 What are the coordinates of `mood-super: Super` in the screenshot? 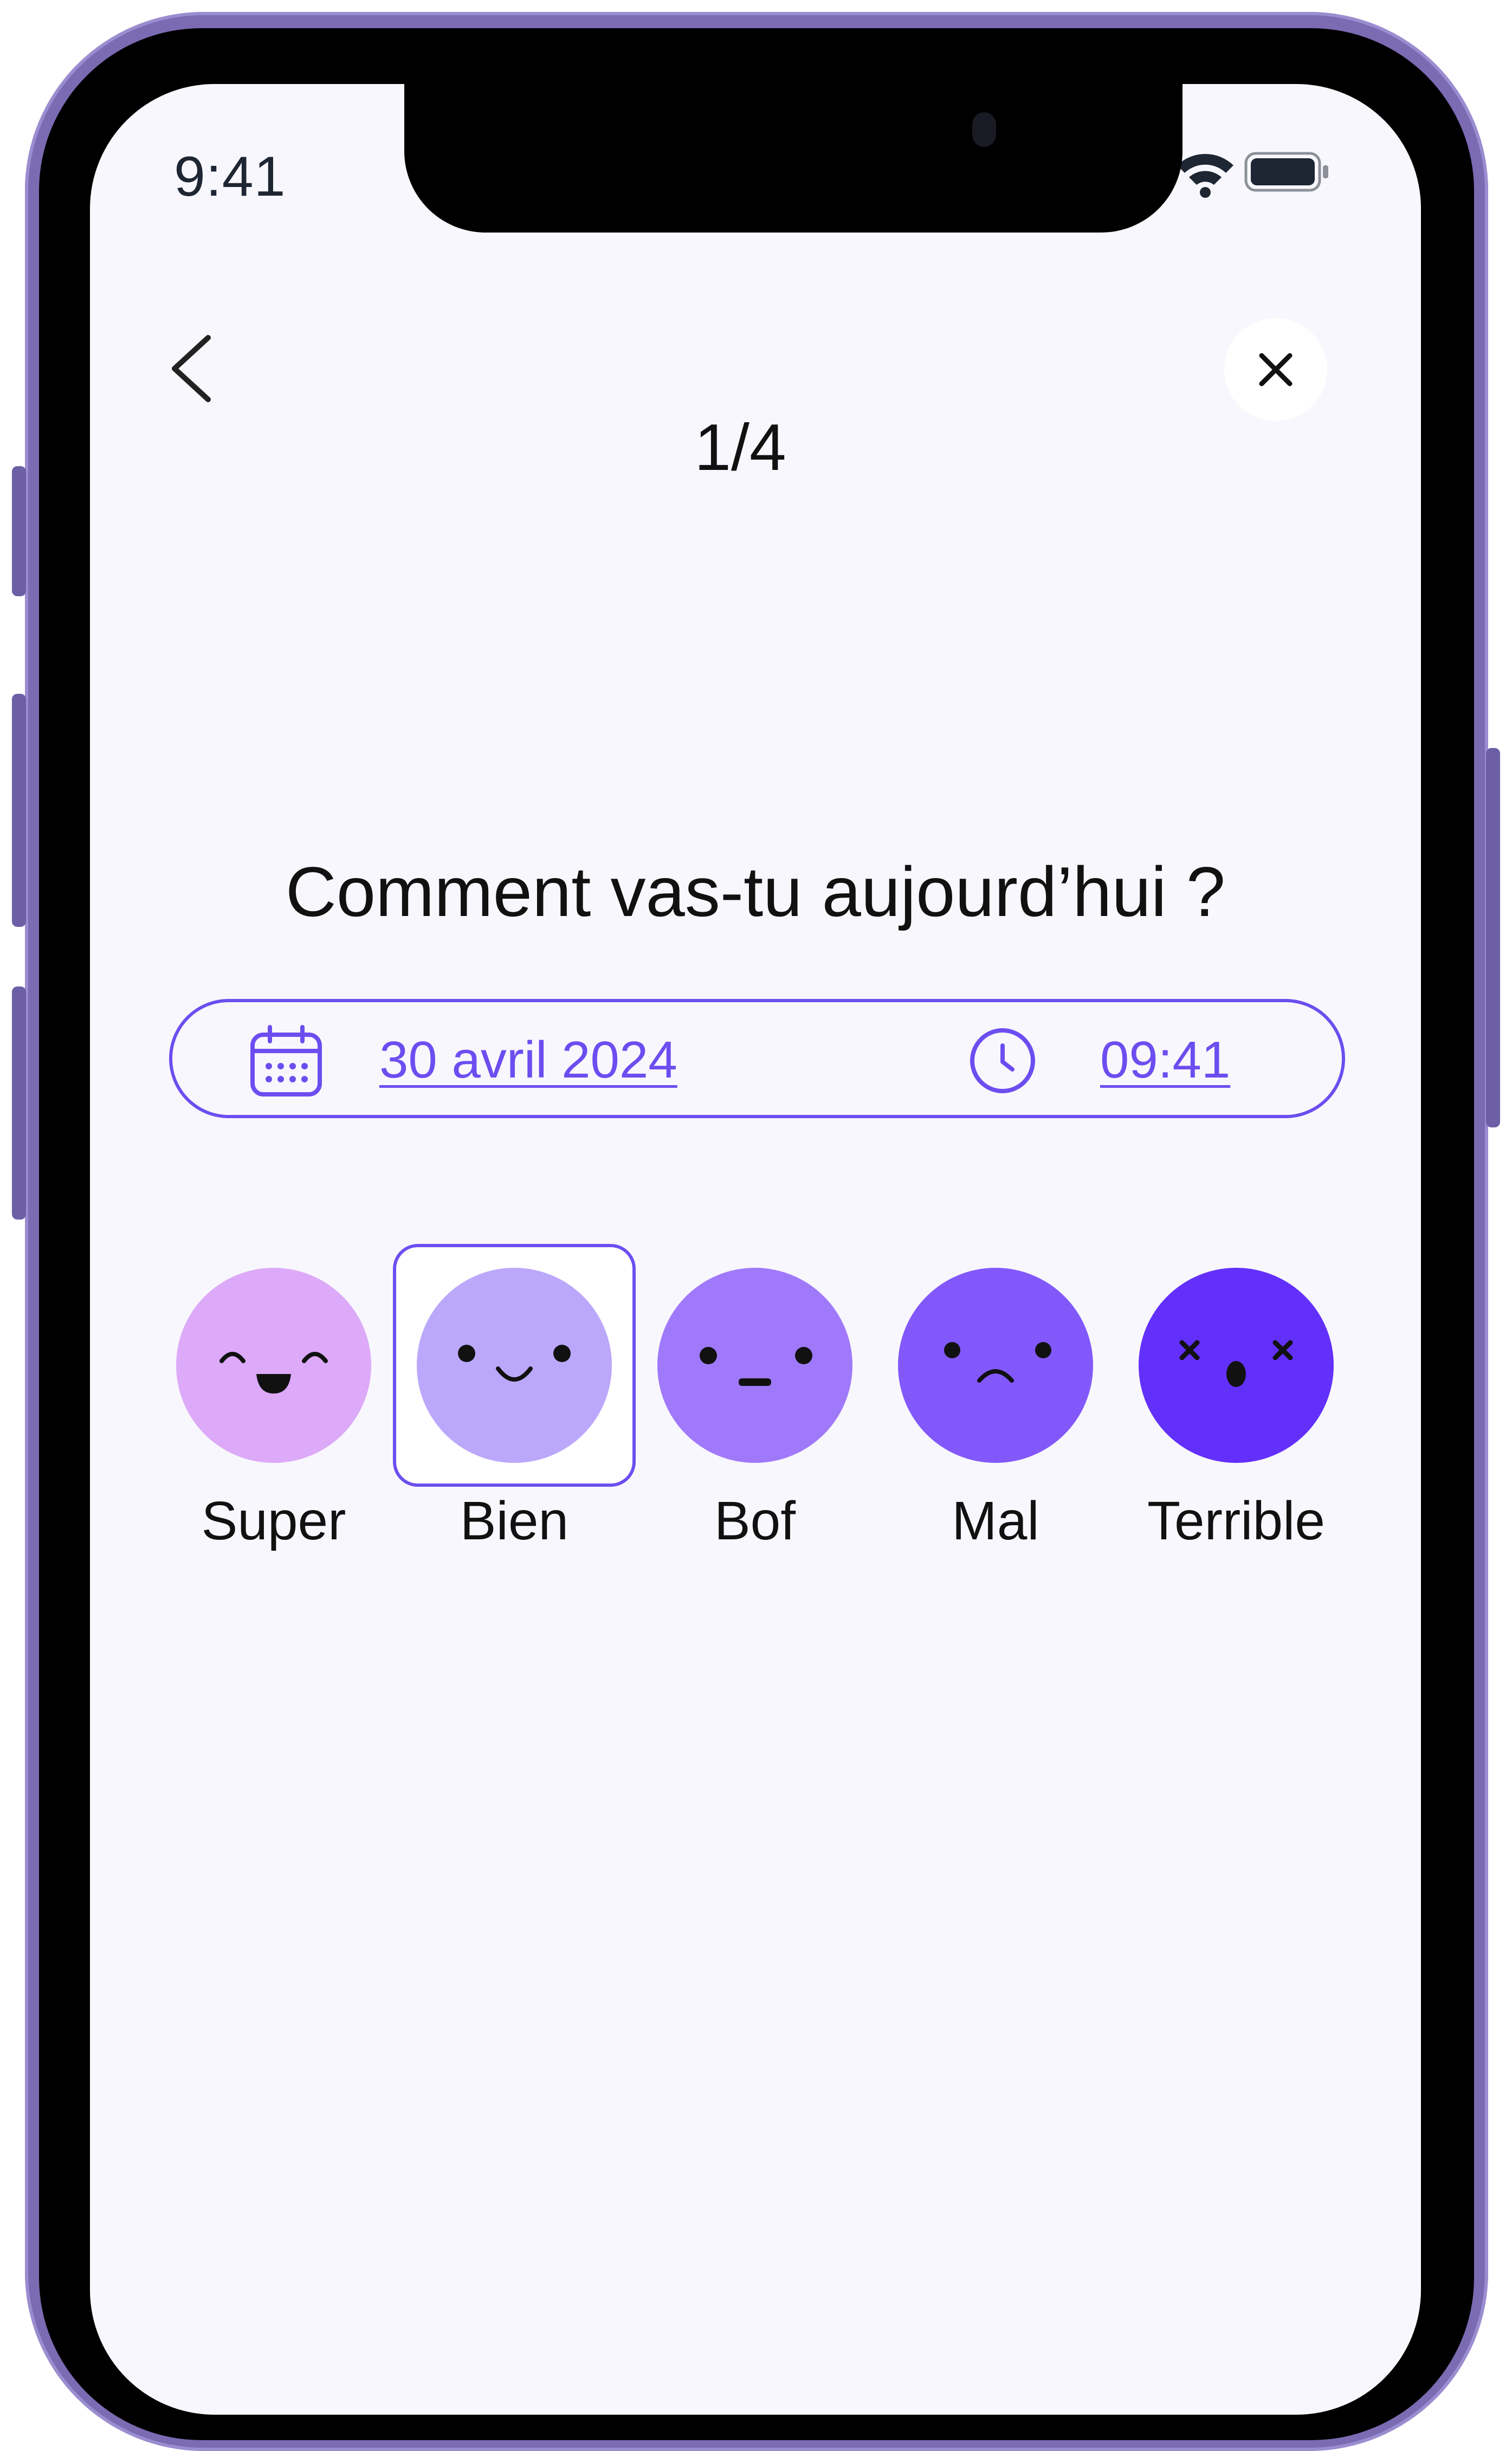 It's located at (274, 1409).